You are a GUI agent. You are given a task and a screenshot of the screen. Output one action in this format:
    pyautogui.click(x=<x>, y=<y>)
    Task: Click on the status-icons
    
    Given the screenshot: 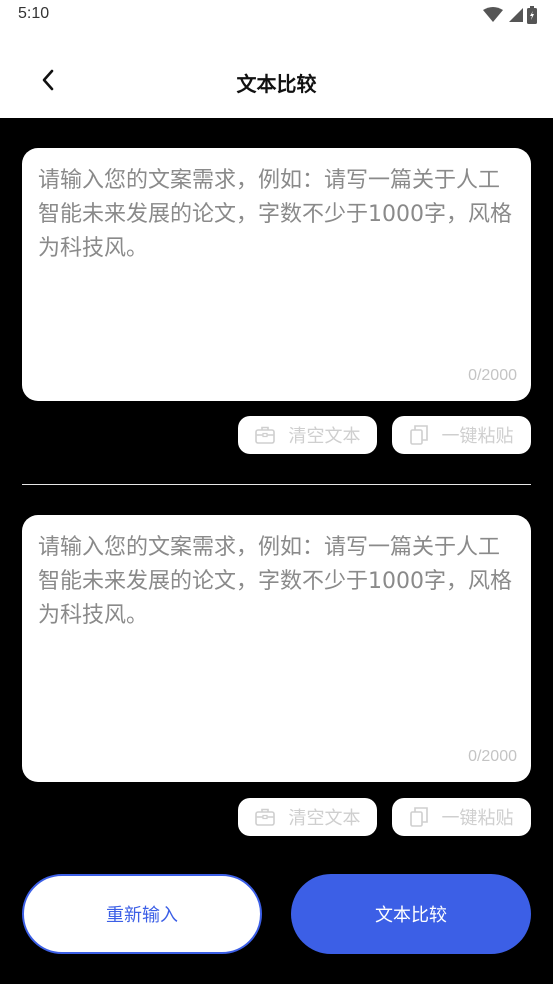 What is the action you would take?
    pyautogui.click(x=510, y=15)
    